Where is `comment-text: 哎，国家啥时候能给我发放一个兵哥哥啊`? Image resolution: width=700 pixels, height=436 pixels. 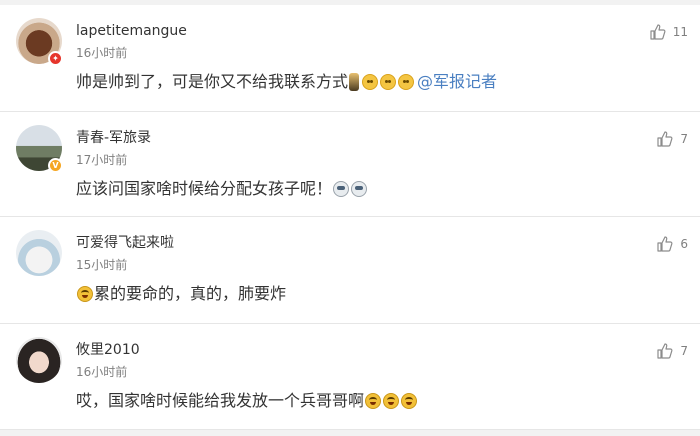 comment-text: 哎，国家啥时候能给我发放一个兵哥哥啊 is located at coordinates (247, 401).